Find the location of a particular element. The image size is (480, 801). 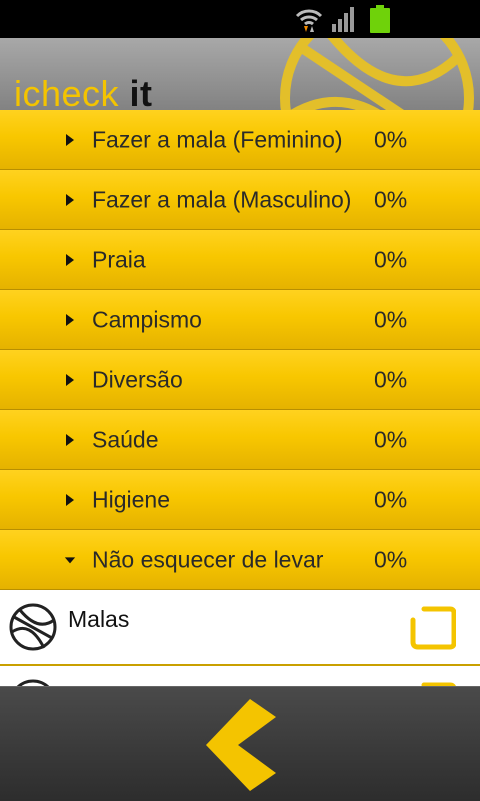

category-row-nao-esquecer: Não esquecer de levar 0% is located at coordinates (240, 560).